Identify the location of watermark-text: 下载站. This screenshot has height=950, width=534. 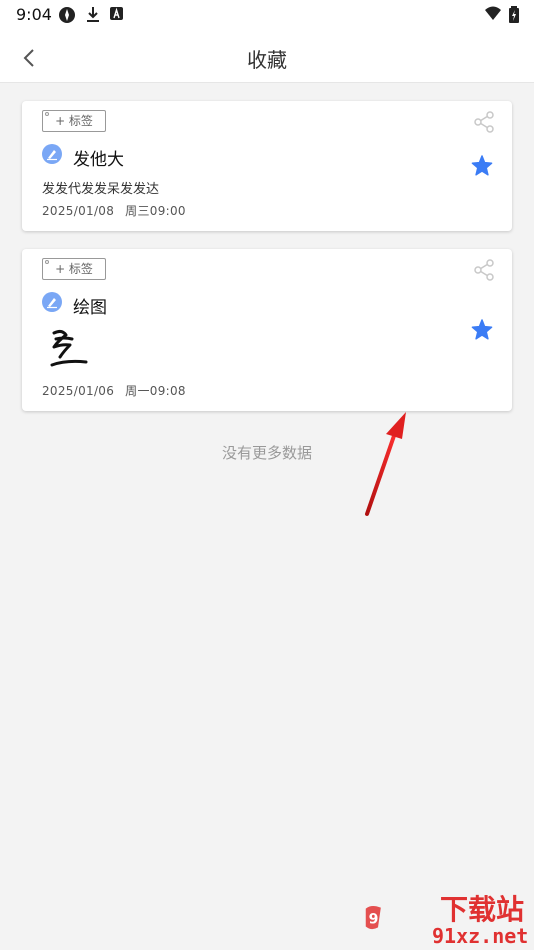
(482, 909).